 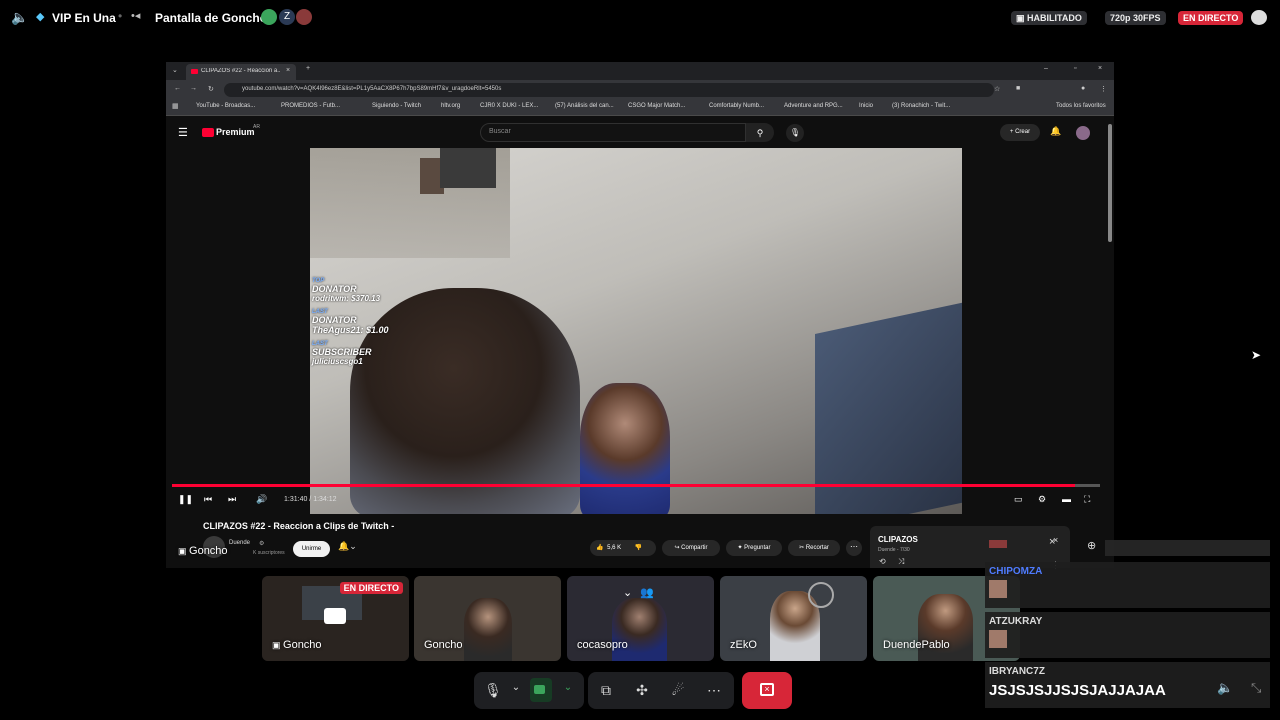 I want to click on search-button: ⚲, so click(x=760, y=132).